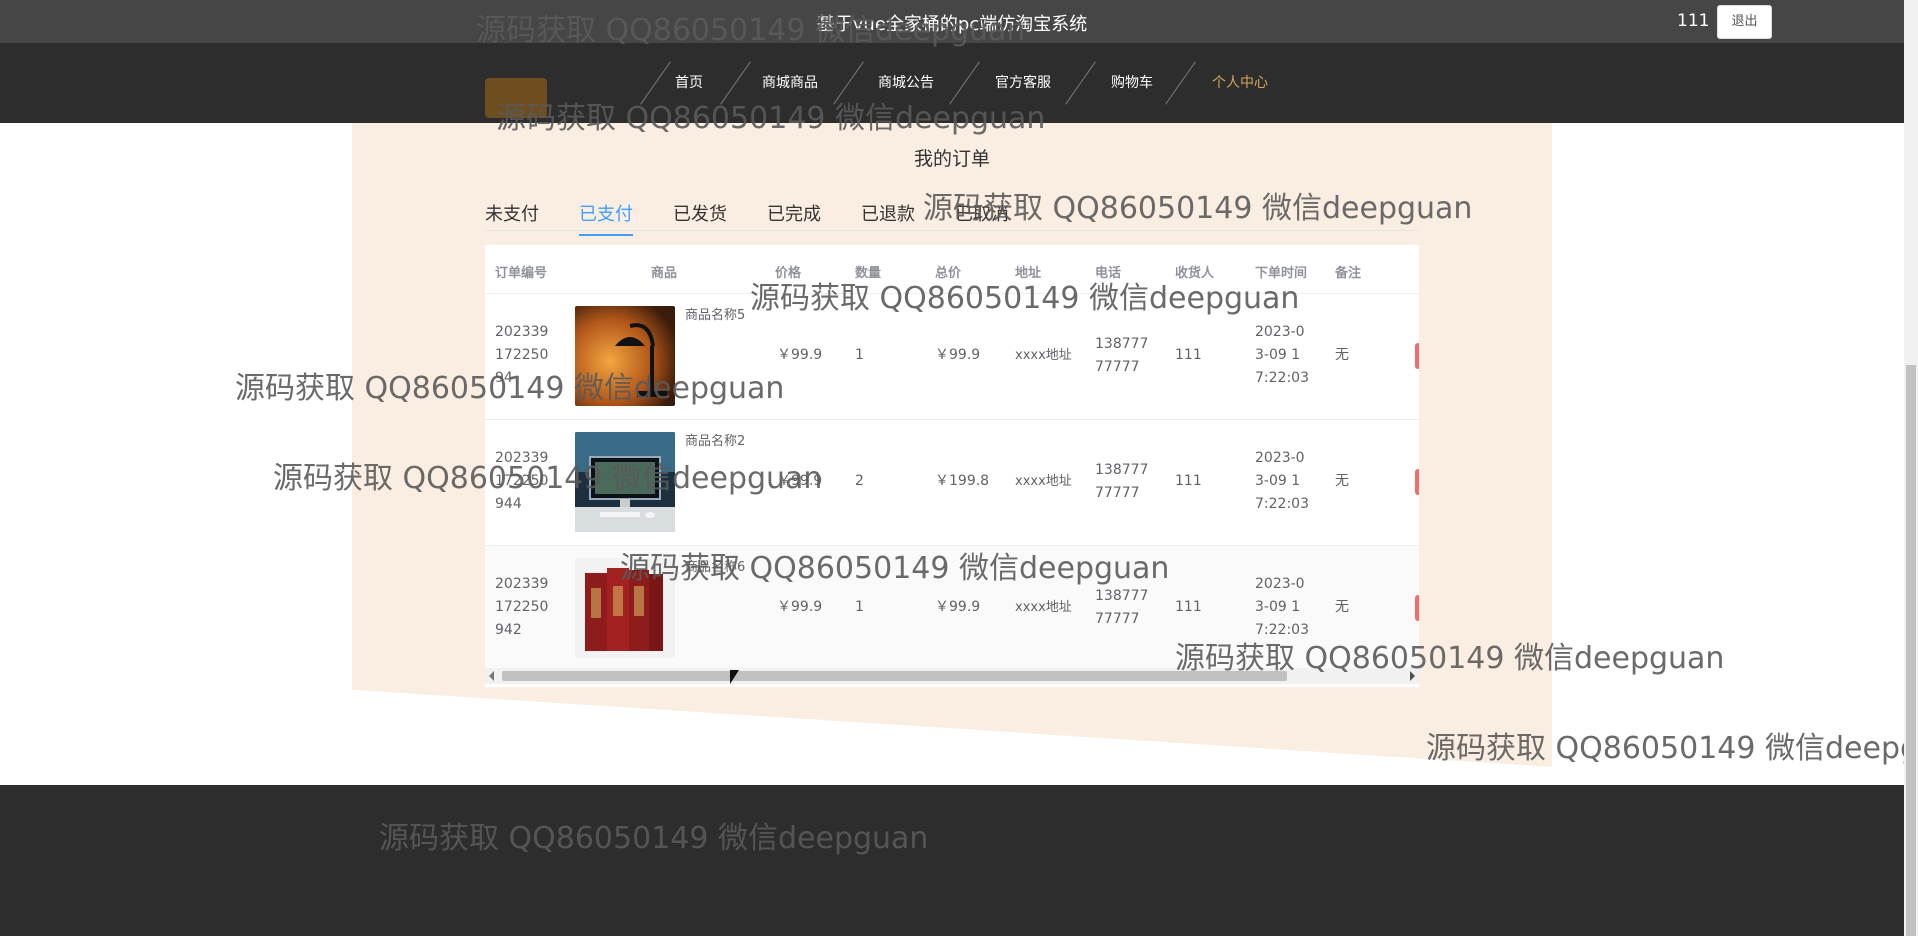  I want to click on mouse-cursor-icon, so click(734, 677).